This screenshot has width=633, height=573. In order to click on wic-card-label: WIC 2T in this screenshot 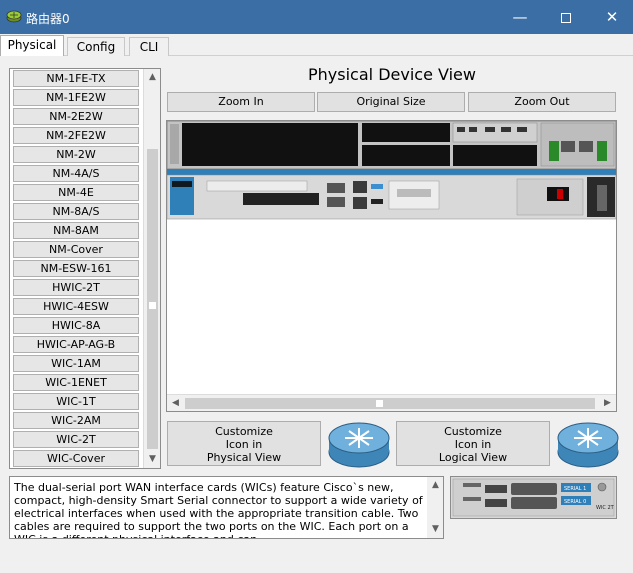, I will do `click(605, 508)`.